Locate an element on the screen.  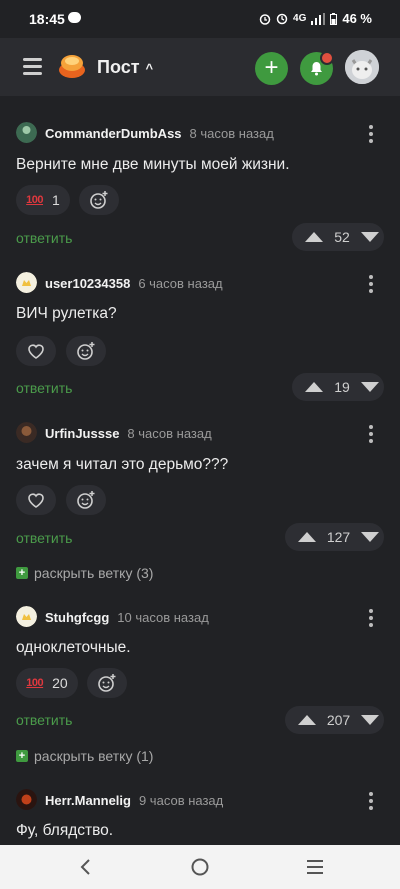
reaction-chip: 100 1 is located at coordinates (43, 200).